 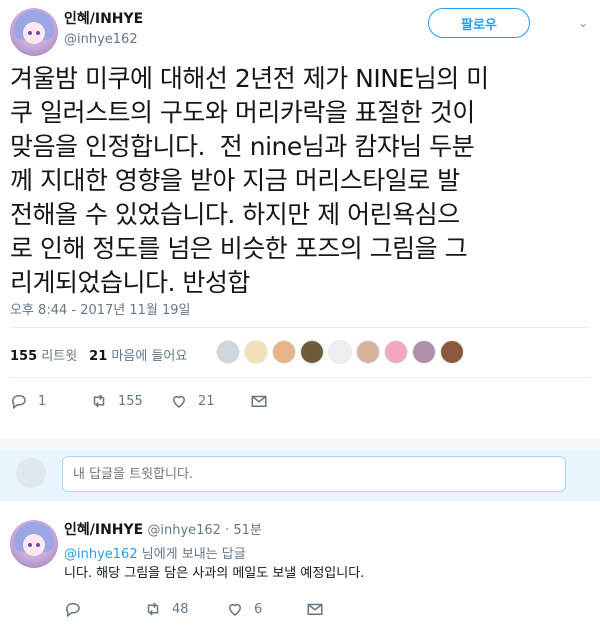 What do you see at coordinates (583, 23) in the screenshot?
I see `chevron-down-icon: ⌄` at bounding box center [583, 23].